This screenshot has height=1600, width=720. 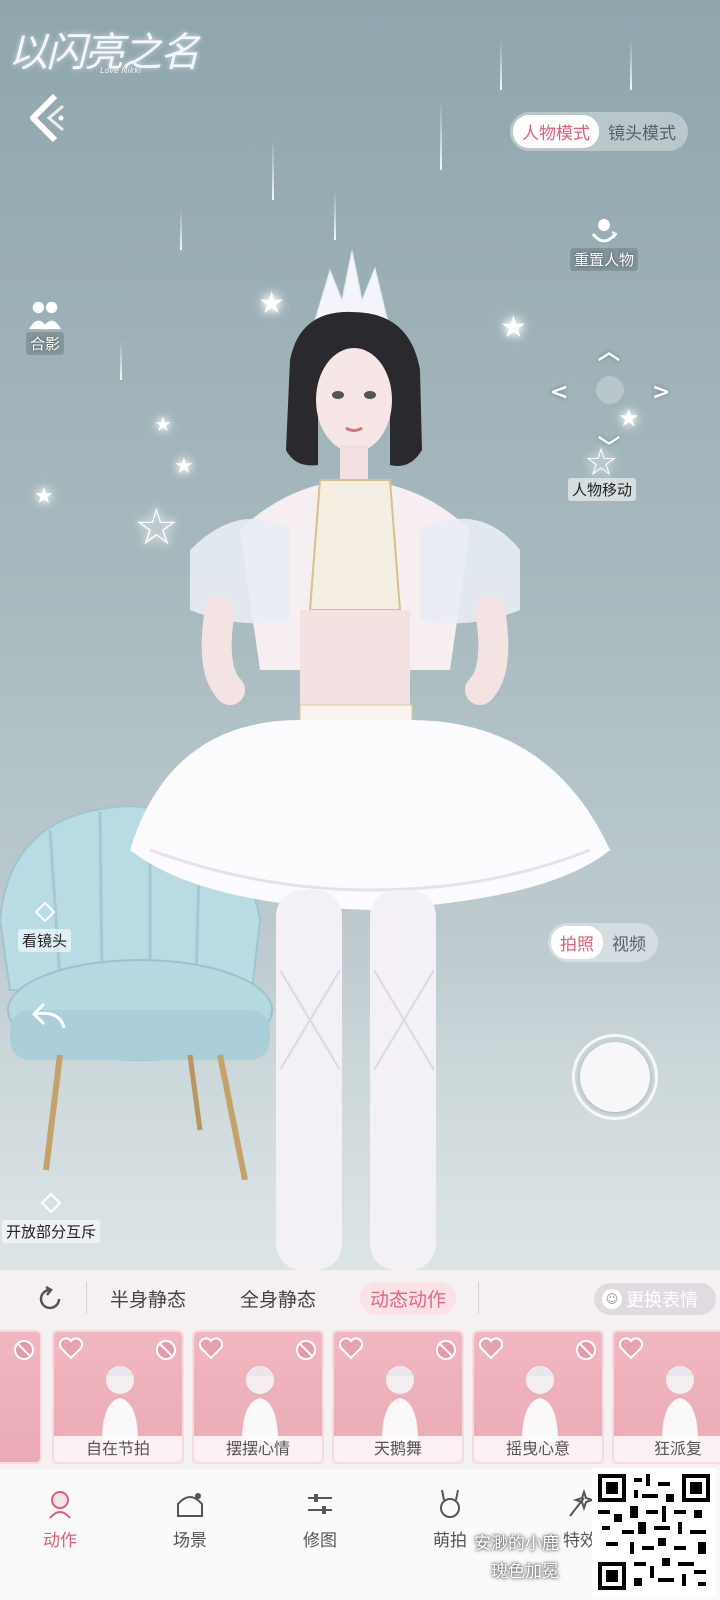 I want to click on watermark: 安渺的小鹿 瑰色加冕, so click(x=516, y=1558).